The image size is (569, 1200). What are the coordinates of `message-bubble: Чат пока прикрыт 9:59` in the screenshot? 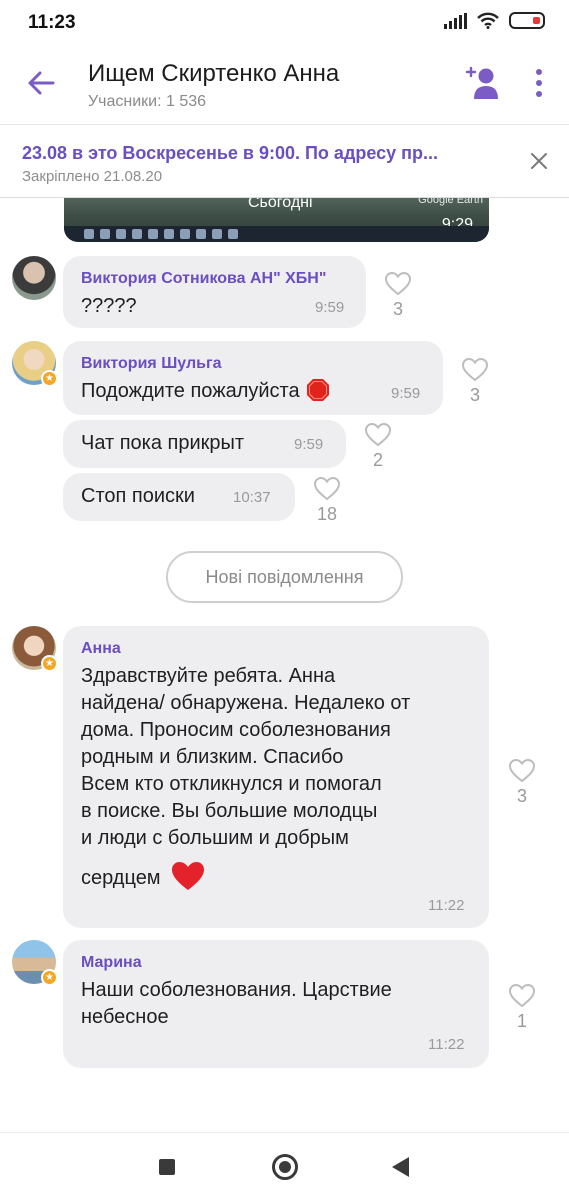 It's located at (204, 444).